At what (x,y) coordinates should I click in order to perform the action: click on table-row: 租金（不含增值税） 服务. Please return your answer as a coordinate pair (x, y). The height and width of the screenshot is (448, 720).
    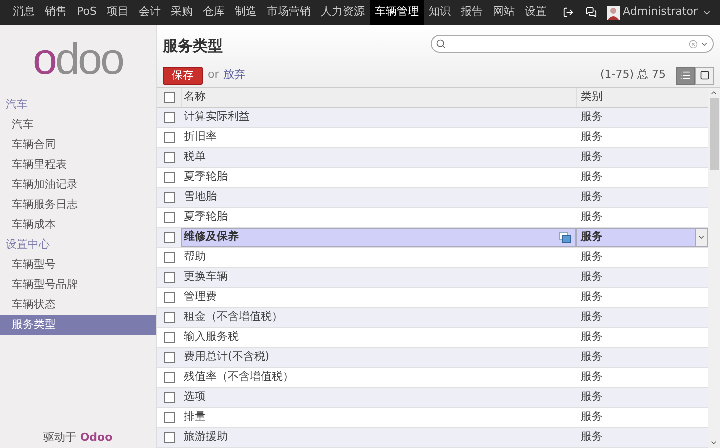
    Looking at the image, I should click on (432, 318).